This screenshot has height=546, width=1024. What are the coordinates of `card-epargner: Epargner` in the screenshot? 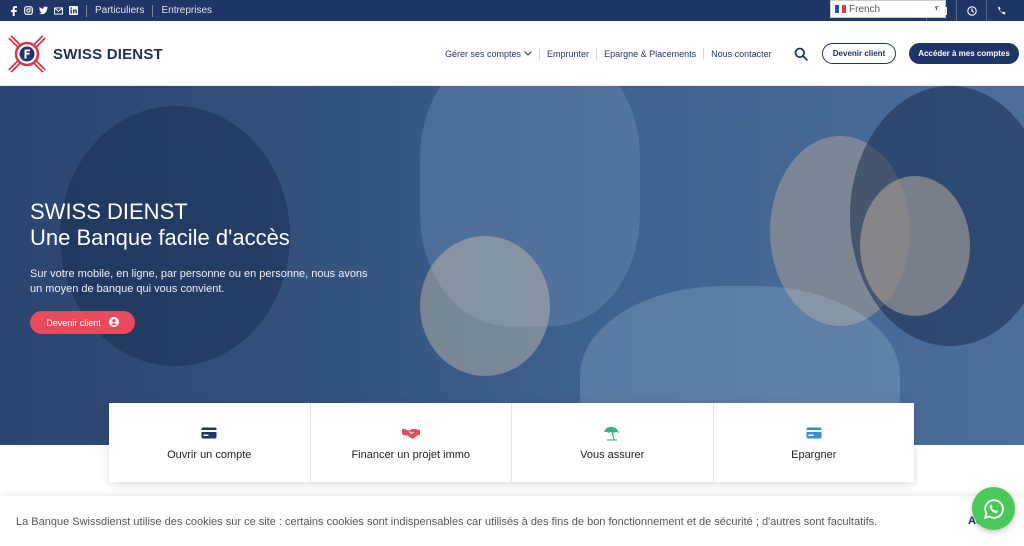 It's located at (814, 442).